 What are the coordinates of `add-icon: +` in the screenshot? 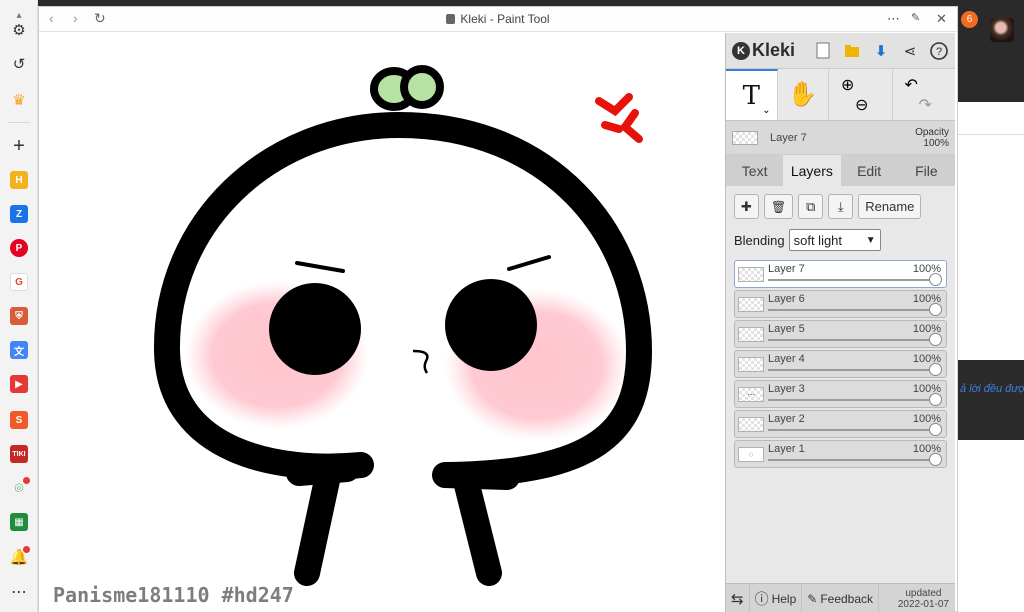 It's located at (19, 146).